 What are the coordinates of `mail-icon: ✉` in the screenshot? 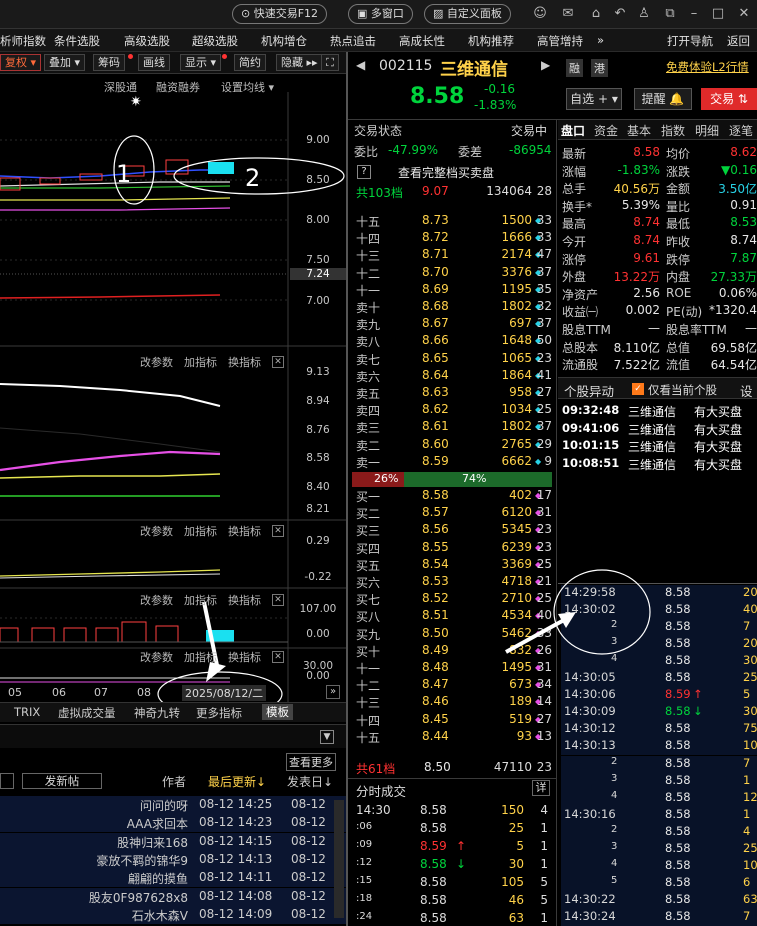 It's located at (568, 14).